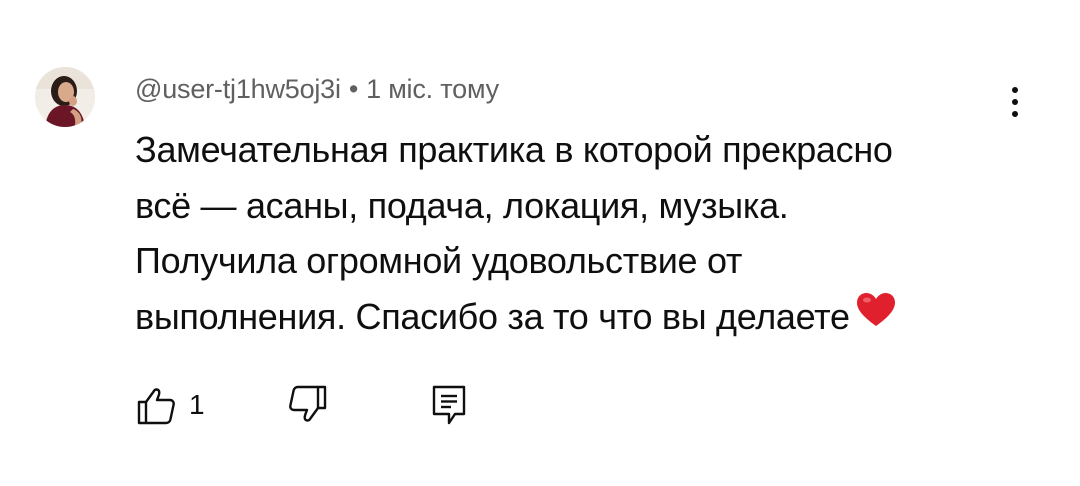 Image resolution: width=1080 pixels, height=486 pixels. I want to click on comment-text-line-last: выполнения. Спасибо за то что вы делаете, so click(585, 318).